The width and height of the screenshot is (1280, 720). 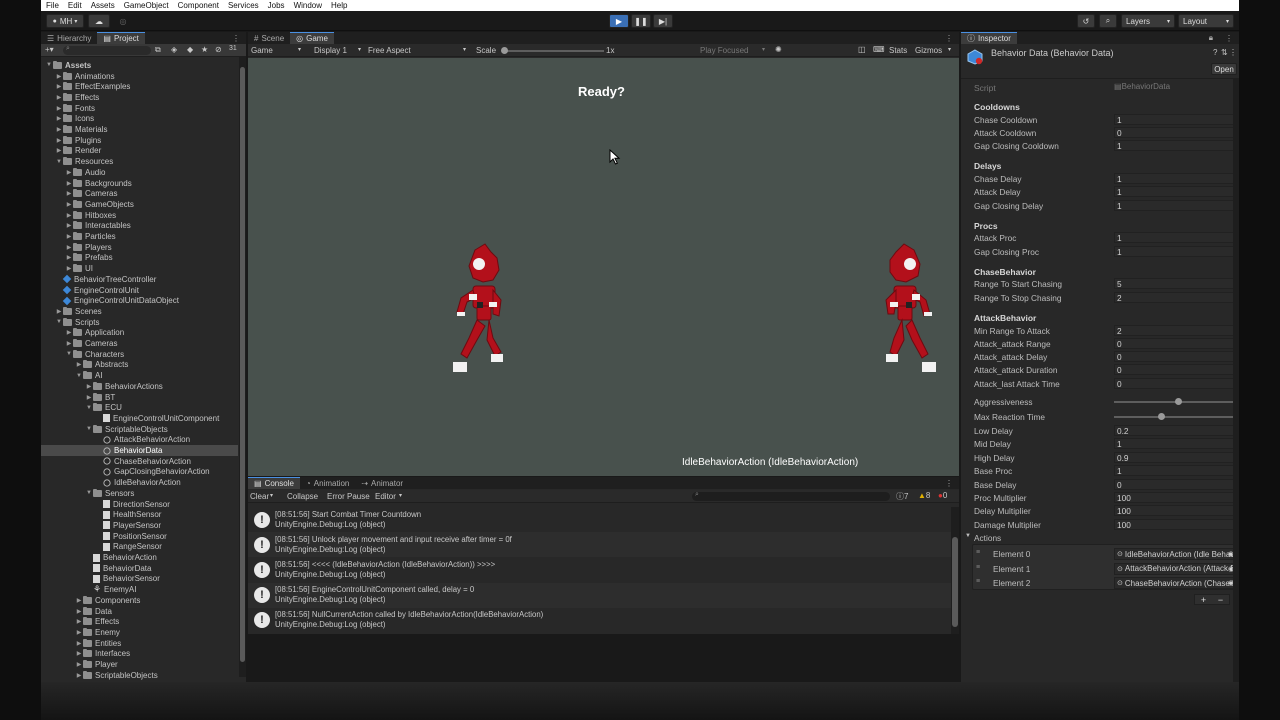 What do you see at coordinates (204, 49) in the screenshot?
I see `favorite-icon: ★` at bounding box center [204, 49].